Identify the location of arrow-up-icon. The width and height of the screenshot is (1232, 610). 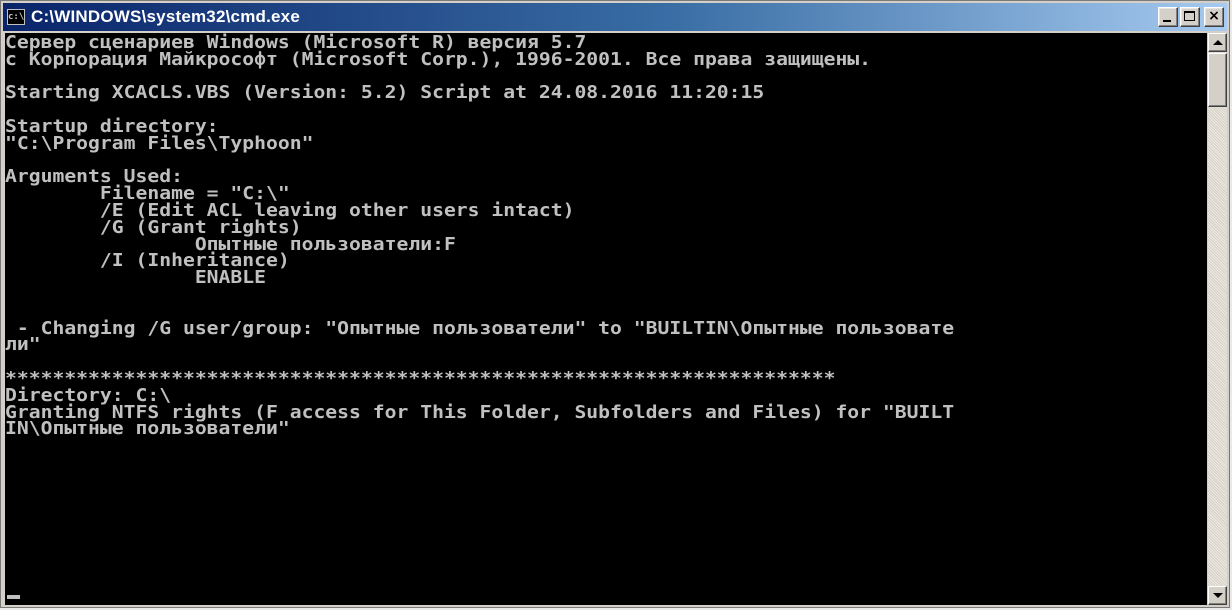
(1218, 42).